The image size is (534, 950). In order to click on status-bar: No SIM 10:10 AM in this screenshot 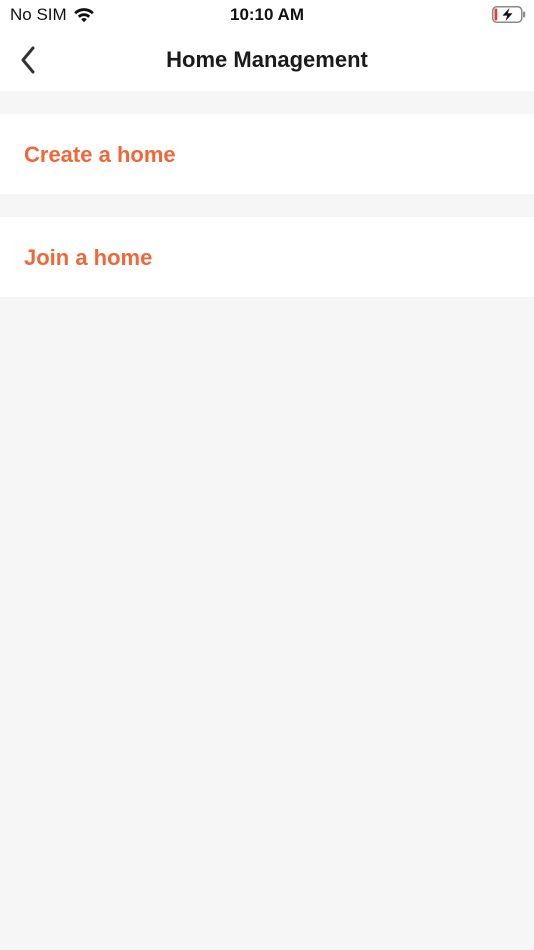, I will do `click(267, 15)`.